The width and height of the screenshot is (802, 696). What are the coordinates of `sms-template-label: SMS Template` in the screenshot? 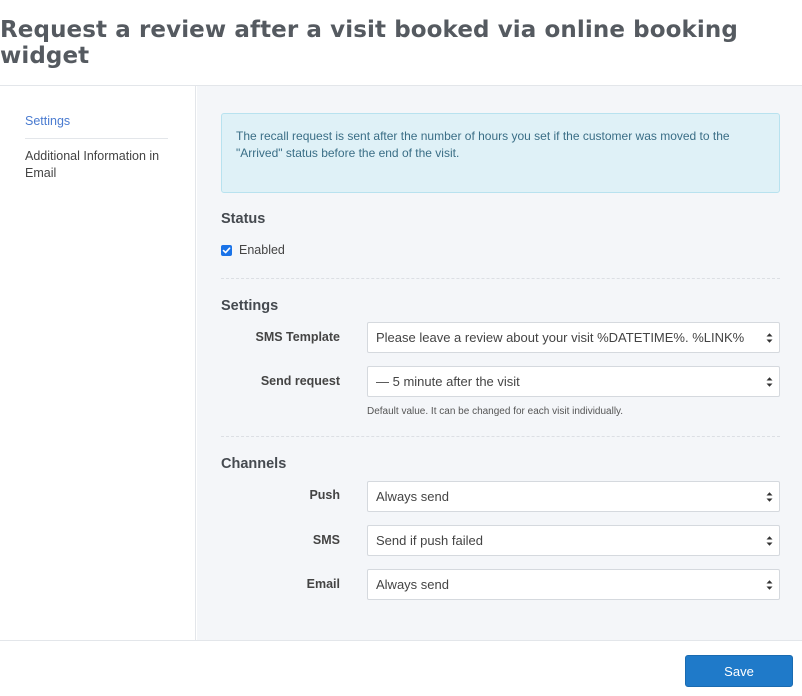 It's located at (297, 337).